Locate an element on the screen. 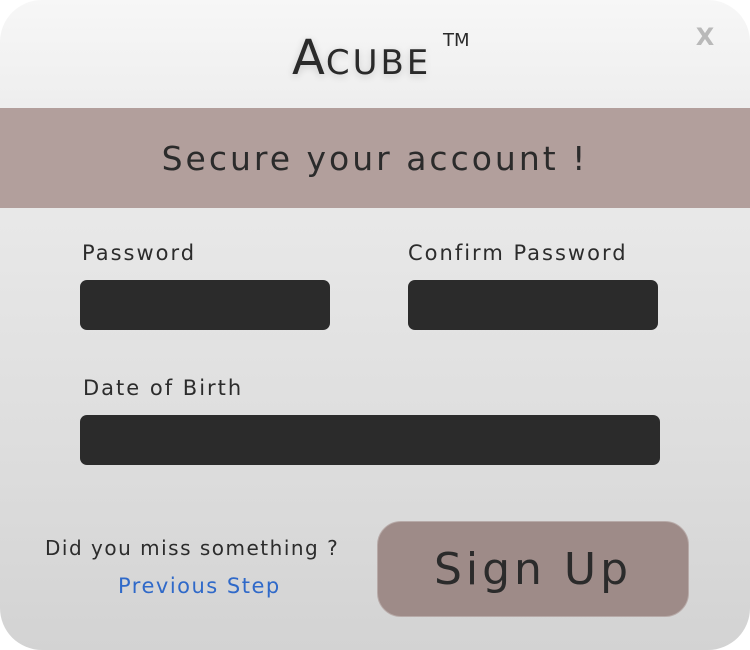 This screenshot has width=750, height=650. brand-name: cube is located at coordinates (378, 63).